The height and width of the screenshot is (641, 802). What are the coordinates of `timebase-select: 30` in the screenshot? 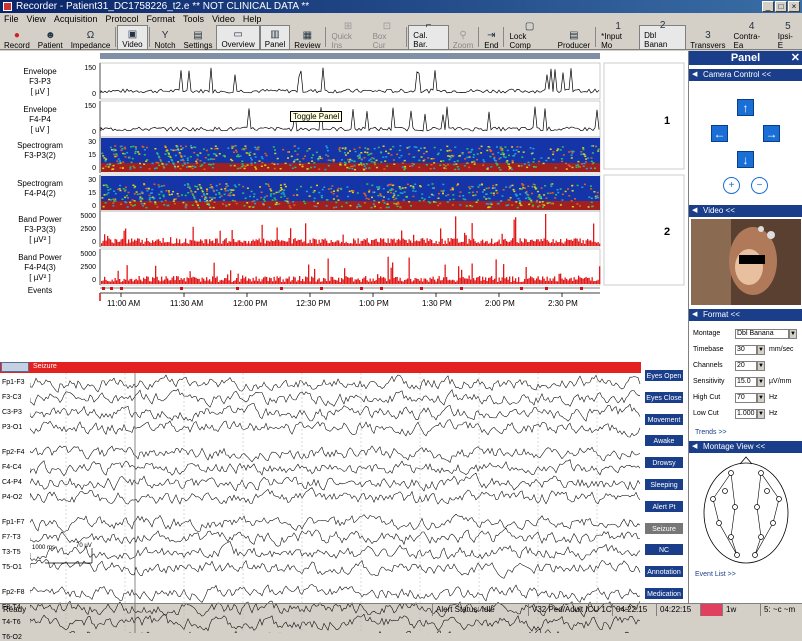 It's located at (746, 350).